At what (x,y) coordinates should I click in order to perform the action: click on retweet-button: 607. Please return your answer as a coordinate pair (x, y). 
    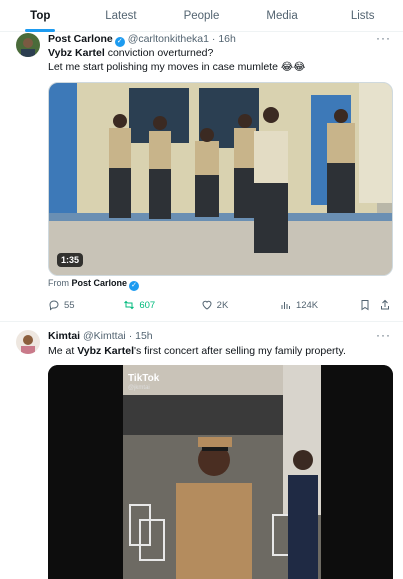
    Looking at the image, I should click on (161, 305).